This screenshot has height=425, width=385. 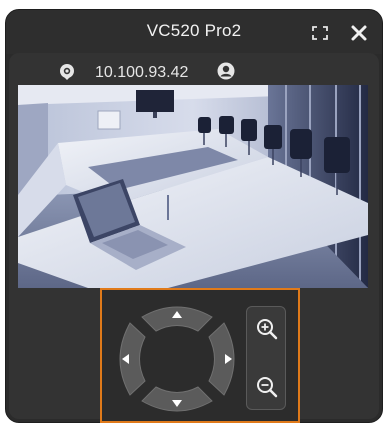 I want to click on close-icon, so click(x=359, y=33).